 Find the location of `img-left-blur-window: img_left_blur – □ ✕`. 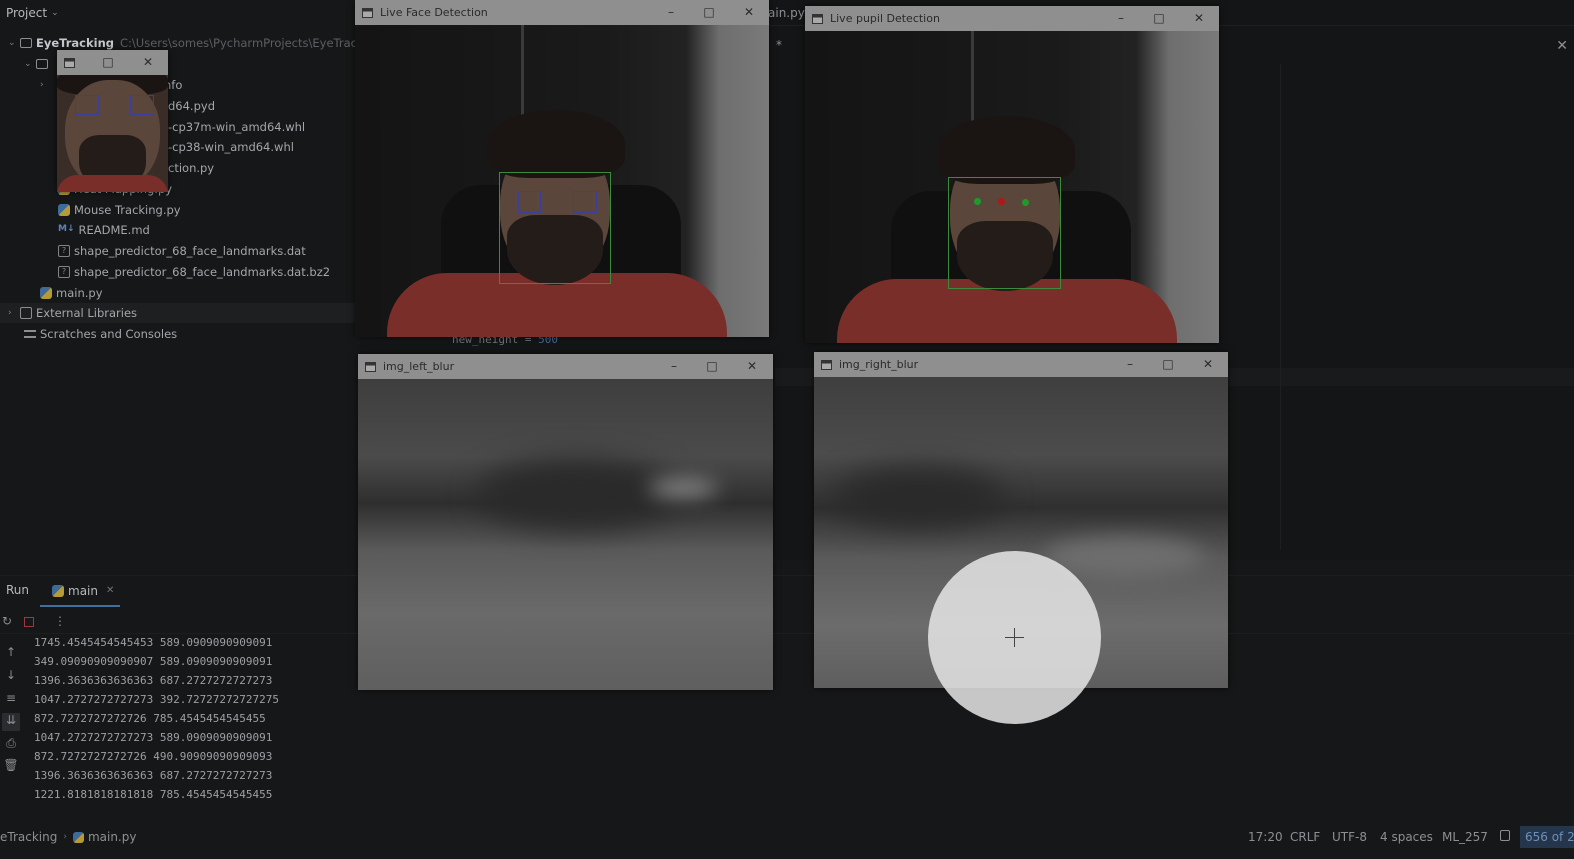

img-left-blur-window: img_left_blur – □ ✕ is located at coordinates (565, 522).